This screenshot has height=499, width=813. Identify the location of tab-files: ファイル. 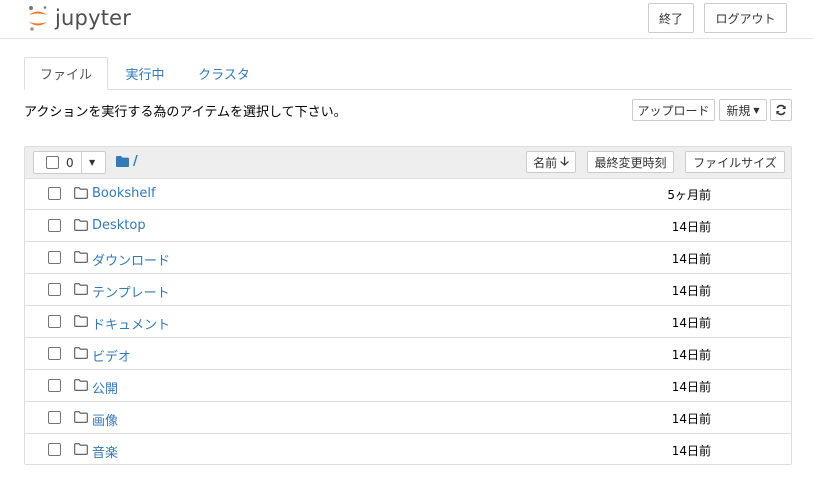
(66, 73).